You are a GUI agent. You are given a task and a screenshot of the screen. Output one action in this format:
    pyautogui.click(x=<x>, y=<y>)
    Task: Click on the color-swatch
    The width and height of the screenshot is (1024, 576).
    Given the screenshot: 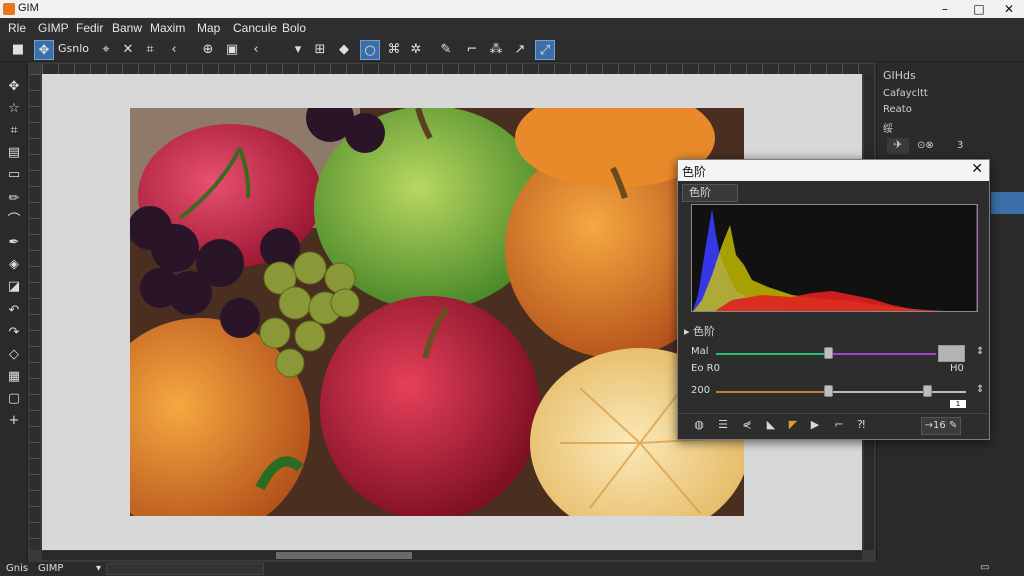 What is the action you would take?
    pyautogui.click(x=951, y=353)
    